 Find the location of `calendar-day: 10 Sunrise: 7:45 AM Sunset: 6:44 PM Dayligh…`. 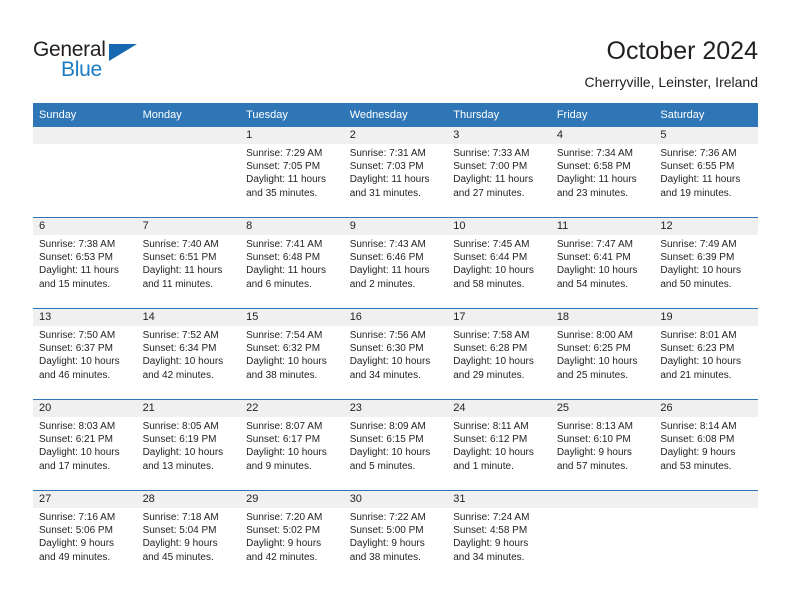

calendar-day: 10 Sunrise: 7:45 AM Sunset: 6:44 PM Dayligh… is located at coordinates (499, 263).